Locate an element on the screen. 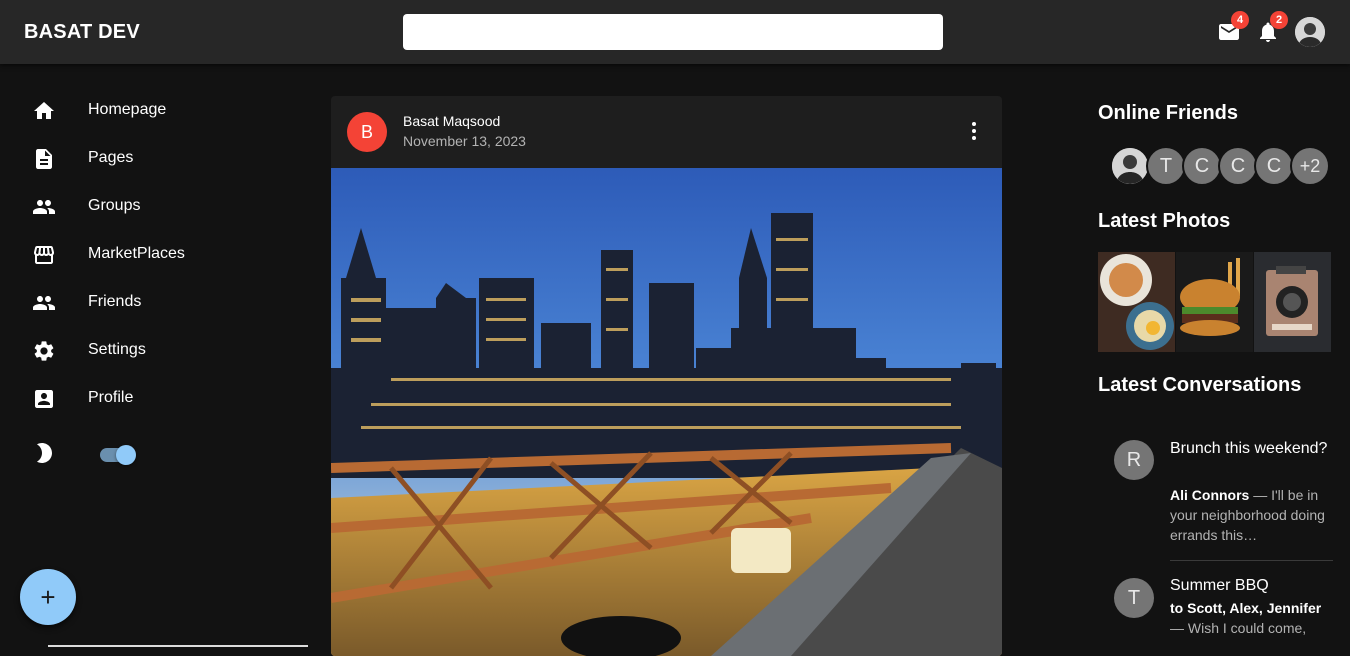  post-date: November 13, 2023 is located at coordinates (464, 141).